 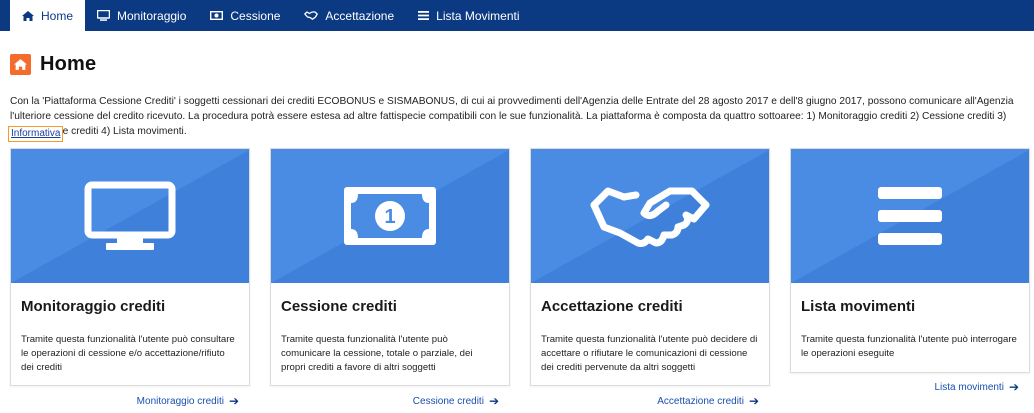 I want to click on nav-item-accettazione: Accettazione, so click(x=349, y=15).